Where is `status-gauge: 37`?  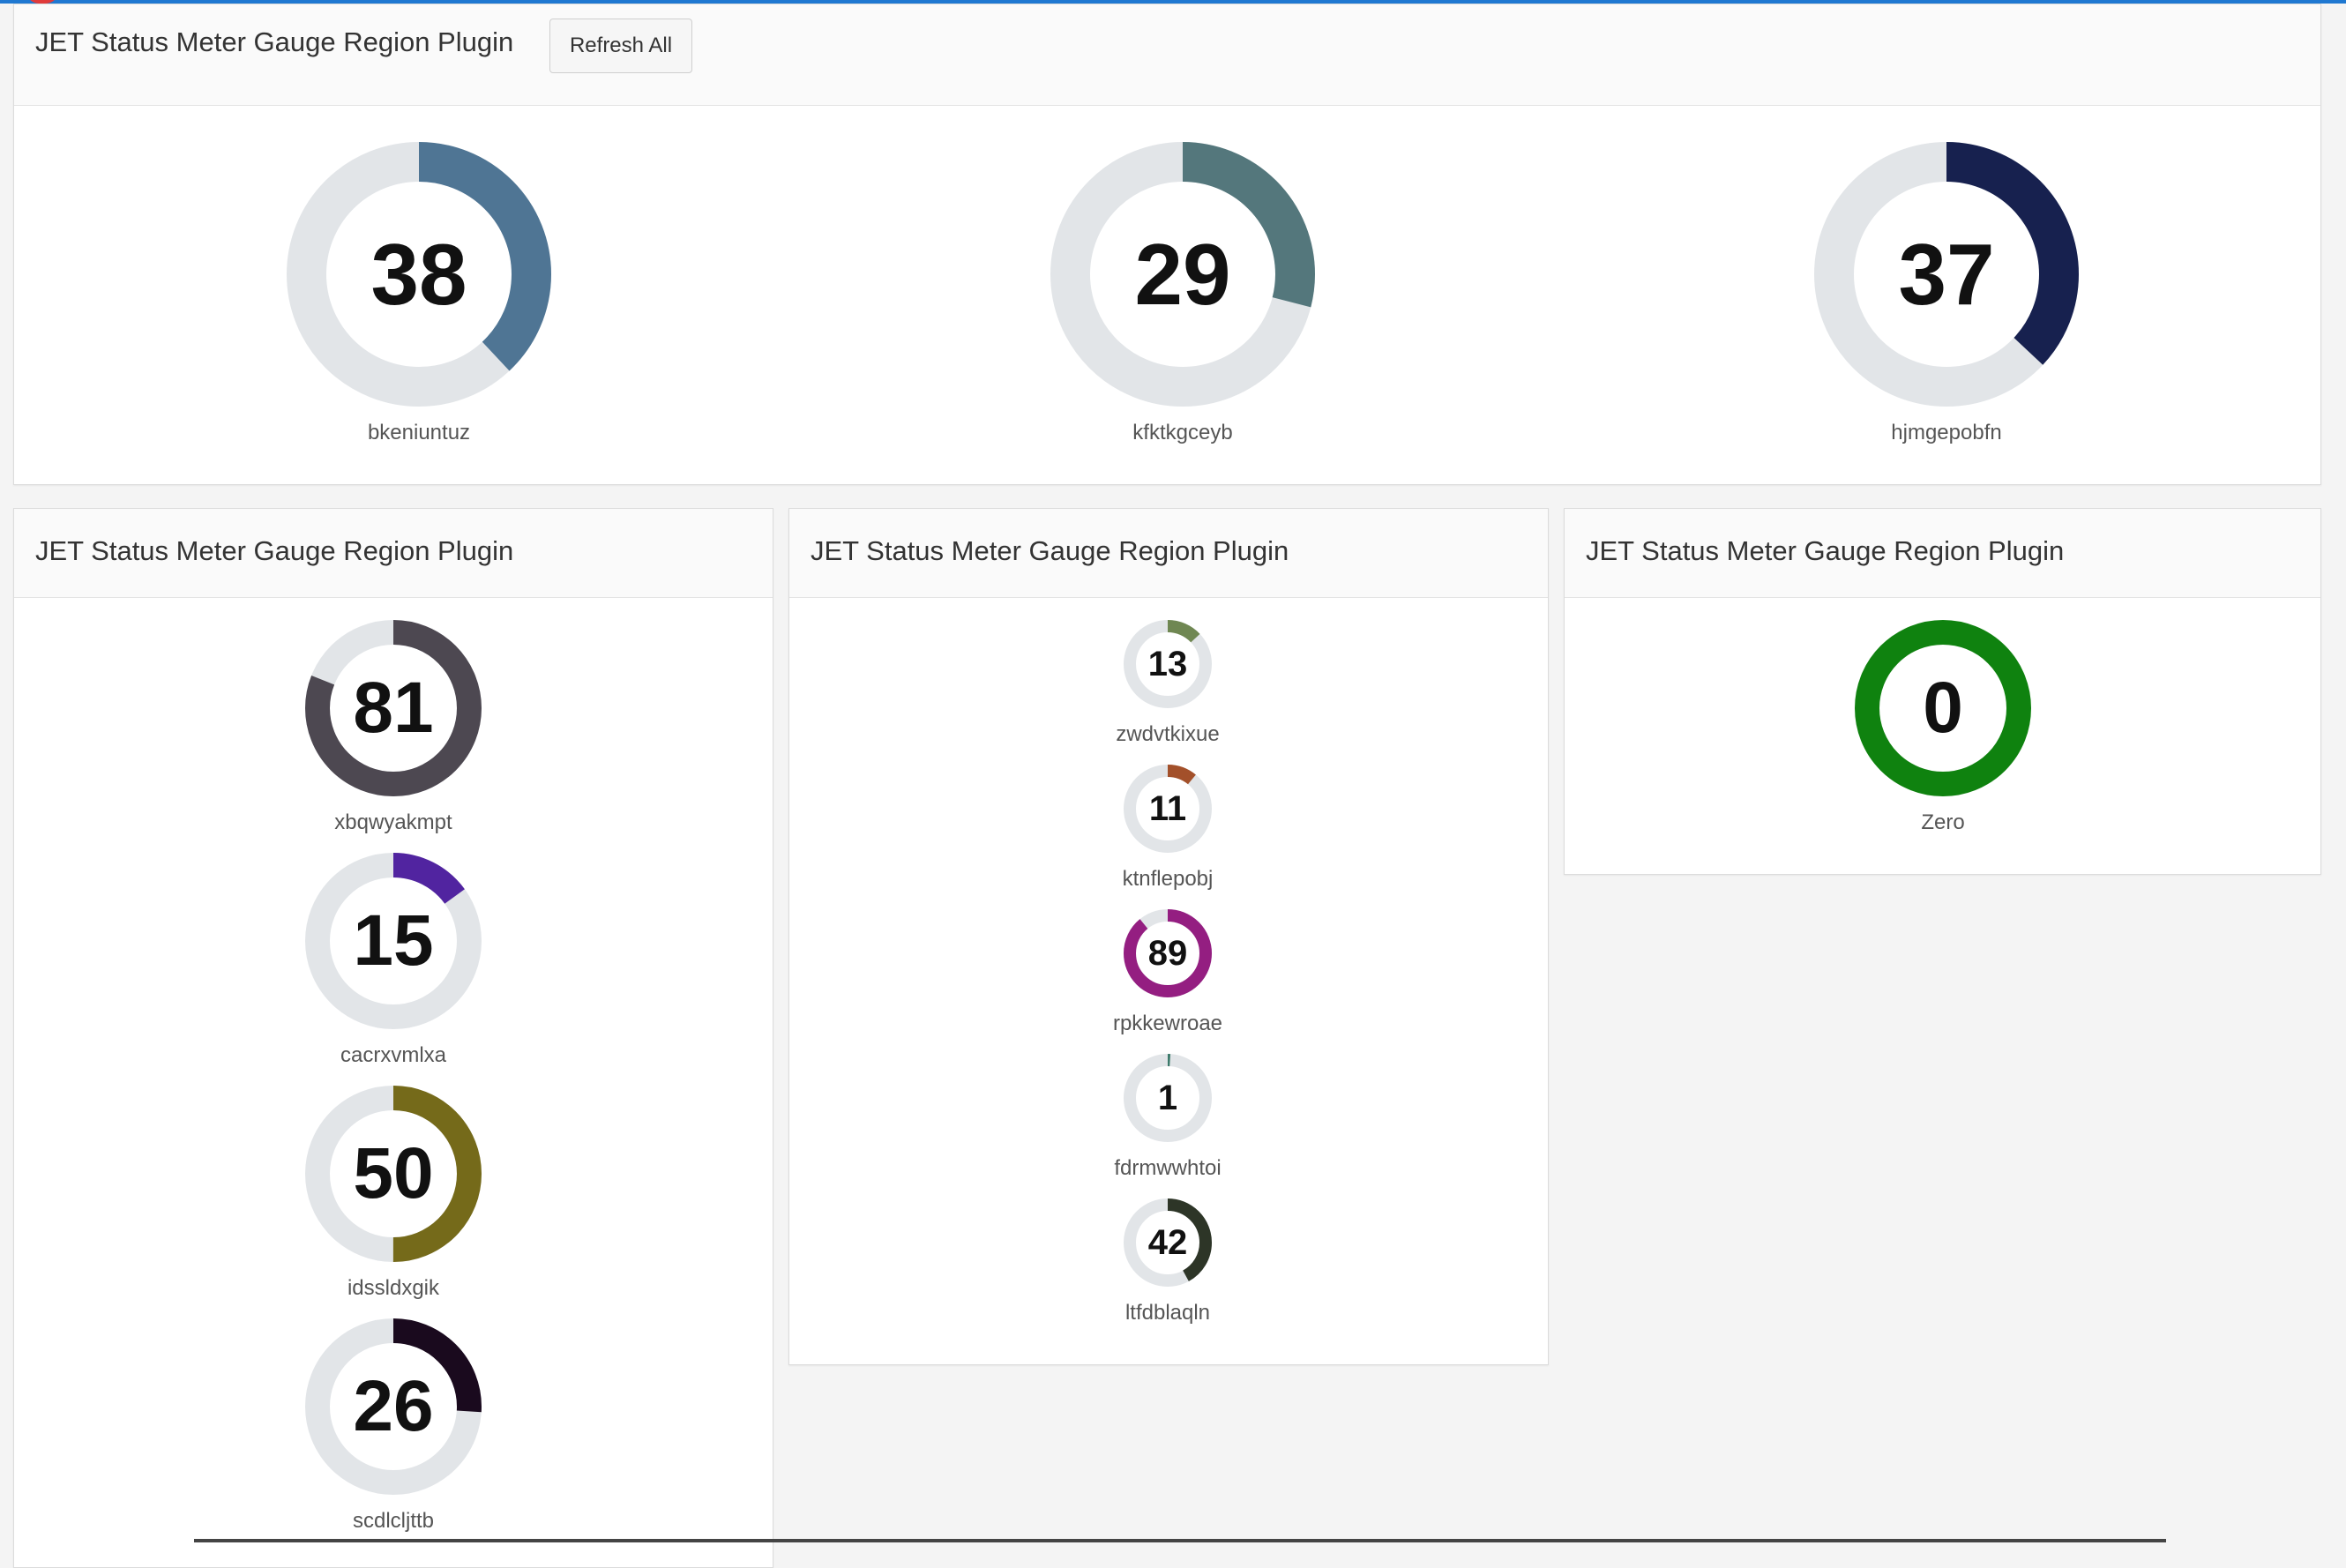 status-gauge: 37 is located at coordinates (1947, 274).